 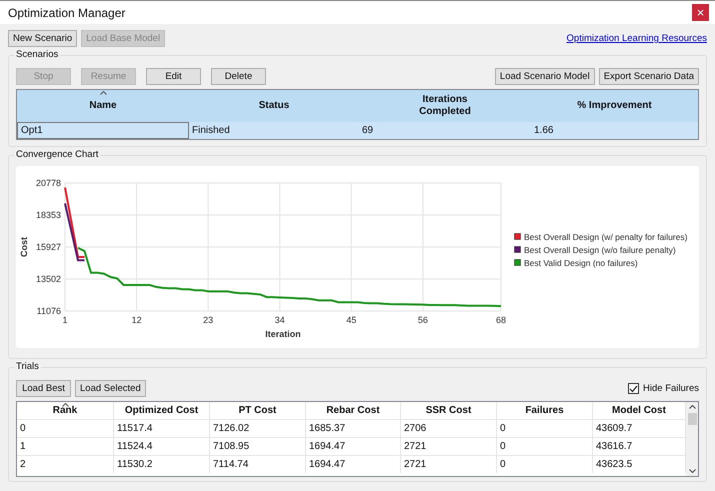 I want to click on column-header-label: Status, so click(x=274, y=106).